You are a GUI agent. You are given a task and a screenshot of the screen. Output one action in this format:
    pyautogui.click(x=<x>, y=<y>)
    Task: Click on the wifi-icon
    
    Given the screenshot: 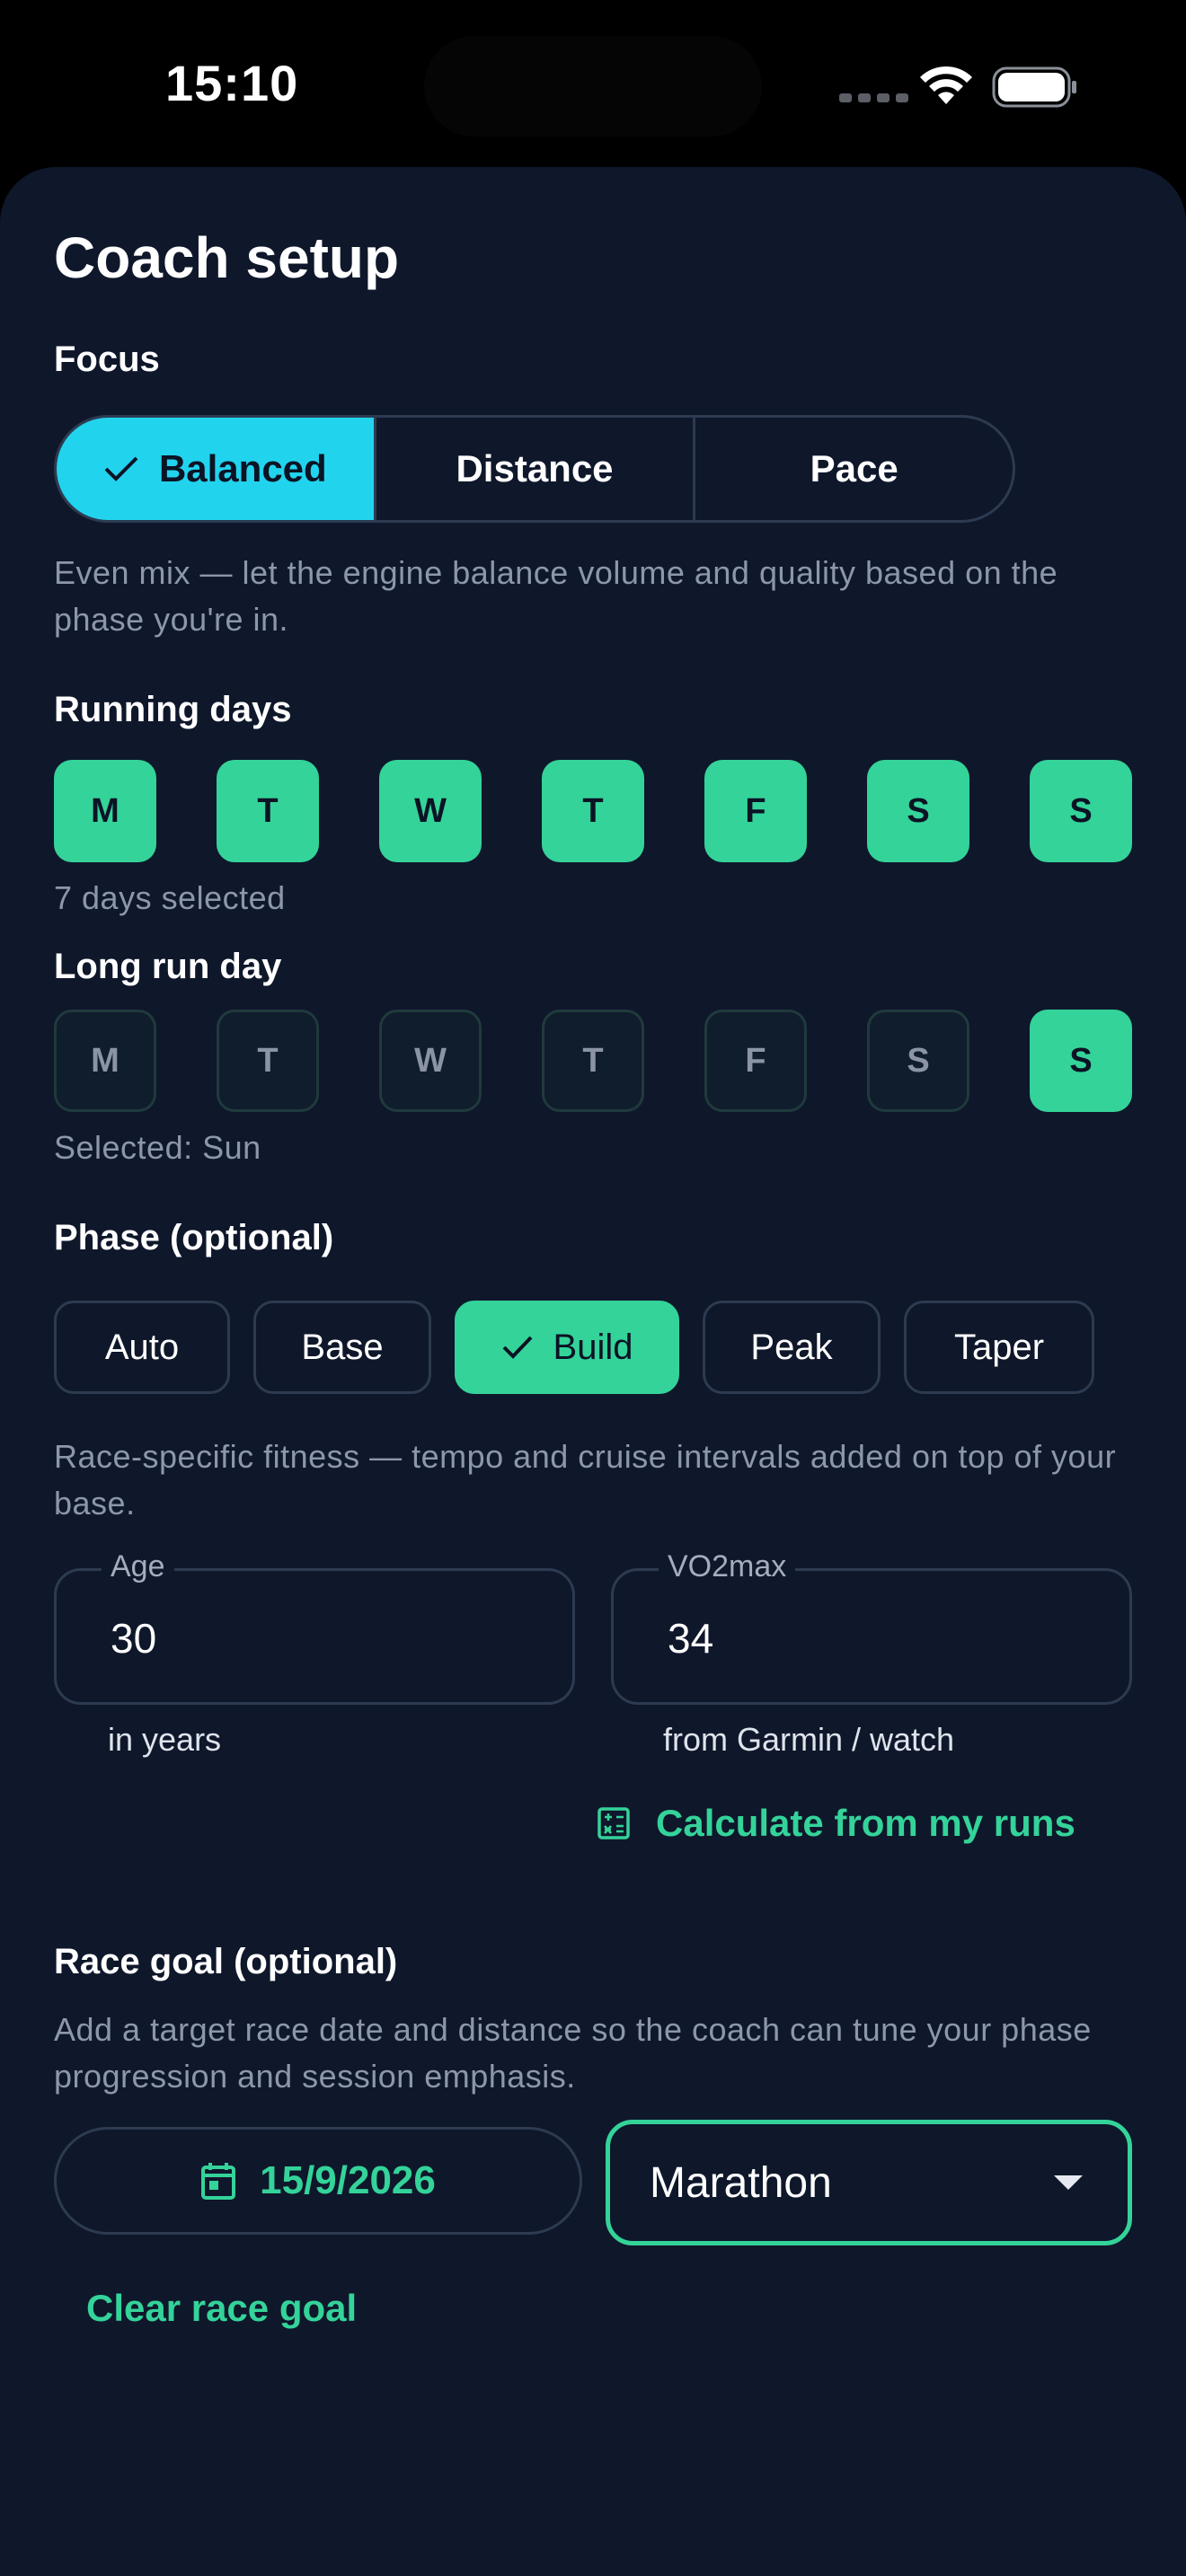 What is the action you would take?
    pyautogui.click(x=946, y=85)
    